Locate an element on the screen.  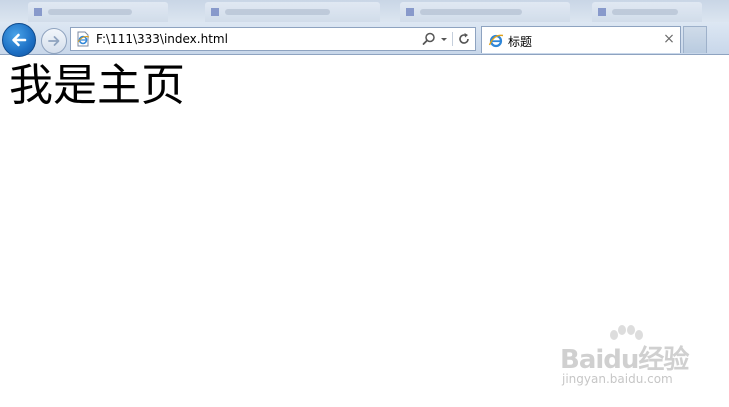
new-tab-button is located at coordinates (695, 39).